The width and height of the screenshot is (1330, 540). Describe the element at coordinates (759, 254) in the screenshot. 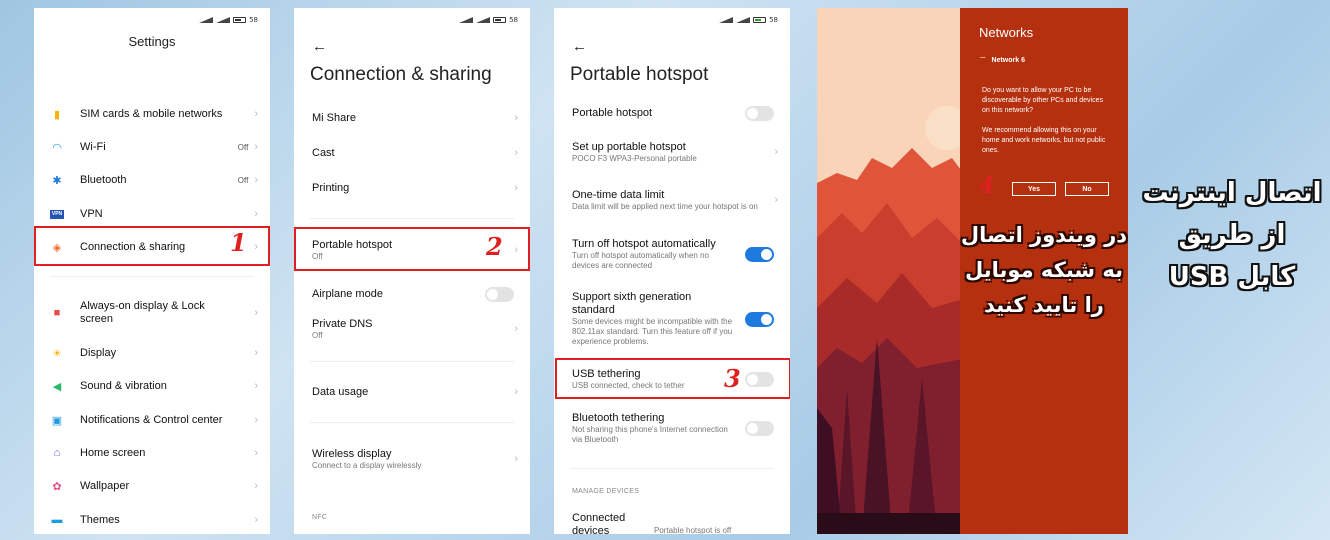

I see `turn-off-hotspot-toggle` at that location.